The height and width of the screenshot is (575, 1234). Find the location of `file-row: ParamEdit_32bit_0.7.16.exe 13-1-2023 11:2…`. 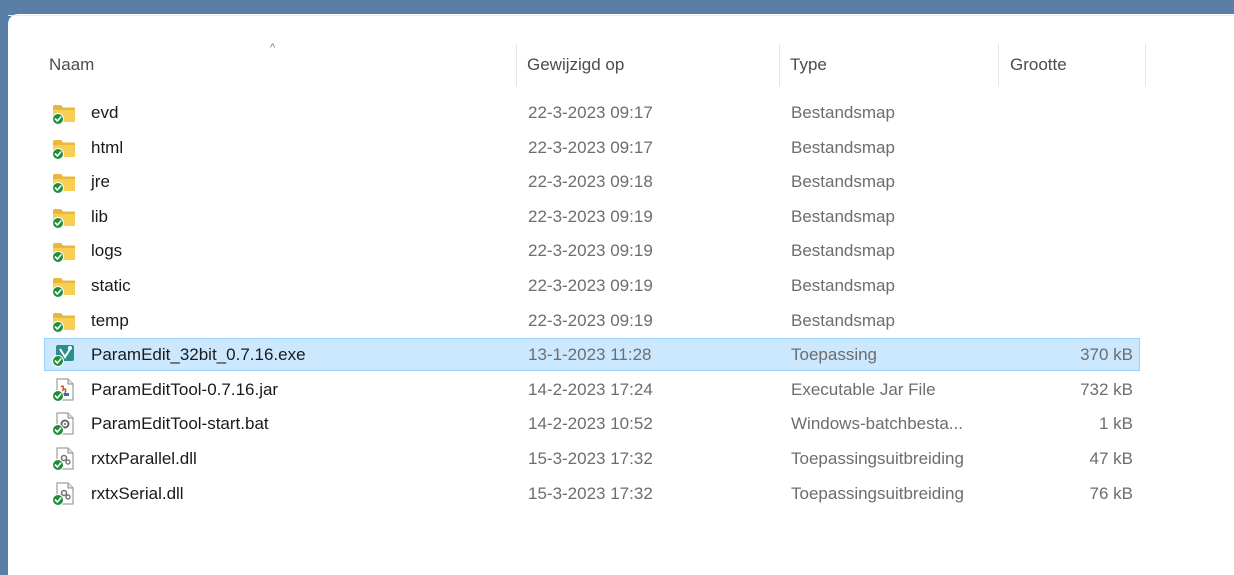

file-row: ParamEdit_32bit_0.7.16.exe 13-1-2023 11:2… is located at coordinates (592, 355).